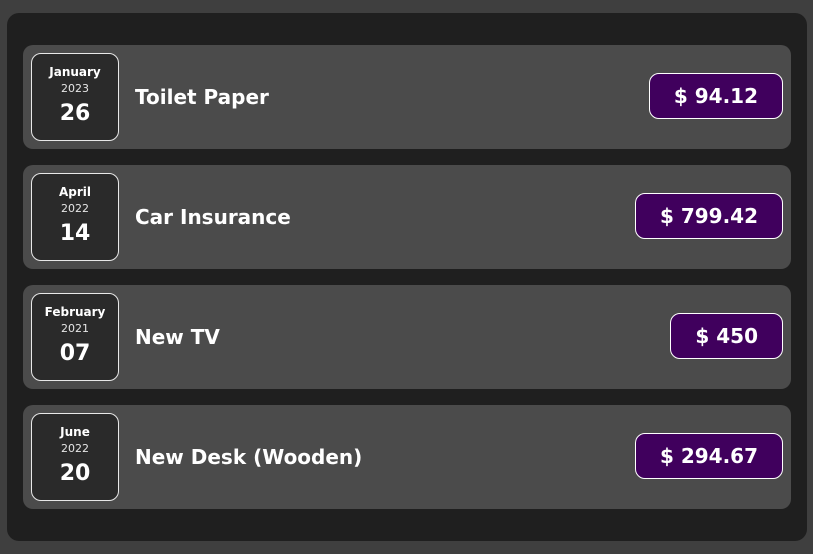 This screenshot has width=813, height=554. I want to click on expense-title: Toilet Paper, so click(202, 97).